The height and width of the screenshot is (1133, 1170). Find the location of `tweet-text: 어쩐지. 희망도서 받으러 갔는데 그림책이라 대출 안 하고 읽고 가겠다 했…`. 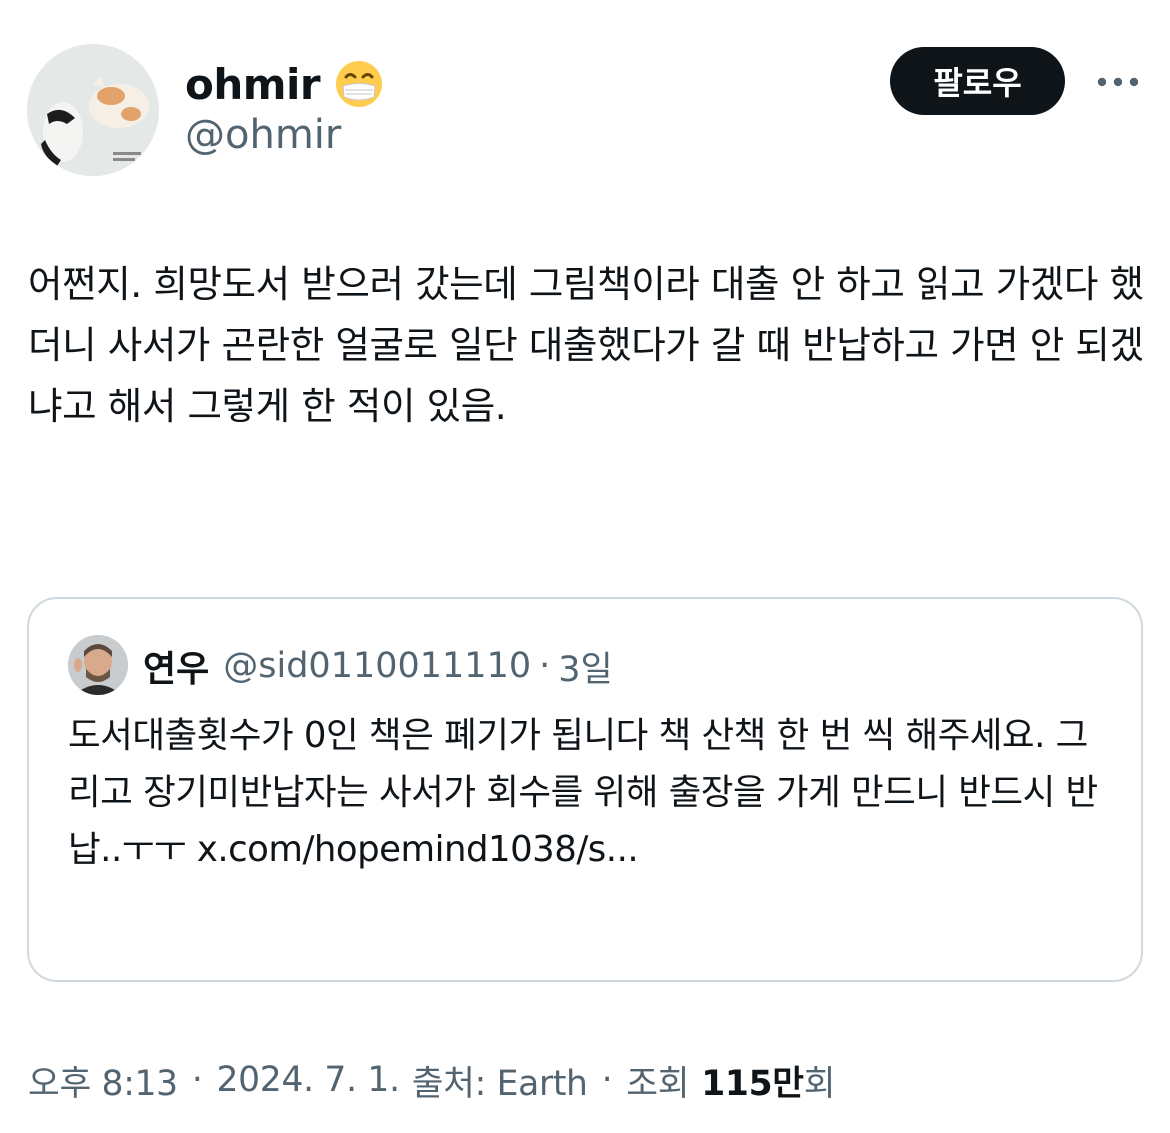

tweet-text: 어쩐지. 희망도서 받으러 갔는데 그림책이라 대출 안 하고 읽고 가겠다 했… is located at coordinates (586, 345).